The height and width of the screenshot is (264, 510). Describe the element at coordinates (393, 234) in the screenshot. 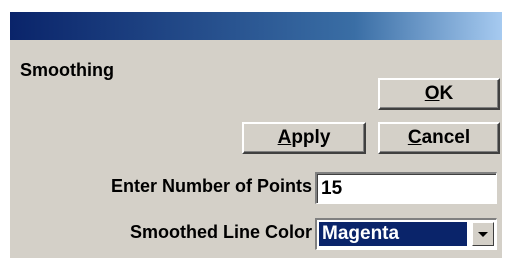

I see `color-select-value: Magenta` at that location.